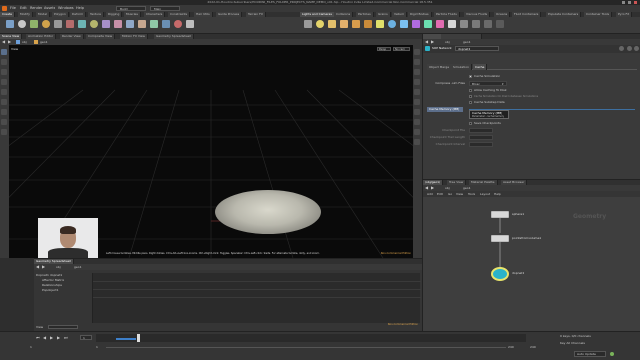  What do you see at coordinates (461, 67) in the screenshot?
I see `param-tab-simulation: Simulation` at bounding box center [461, 67].